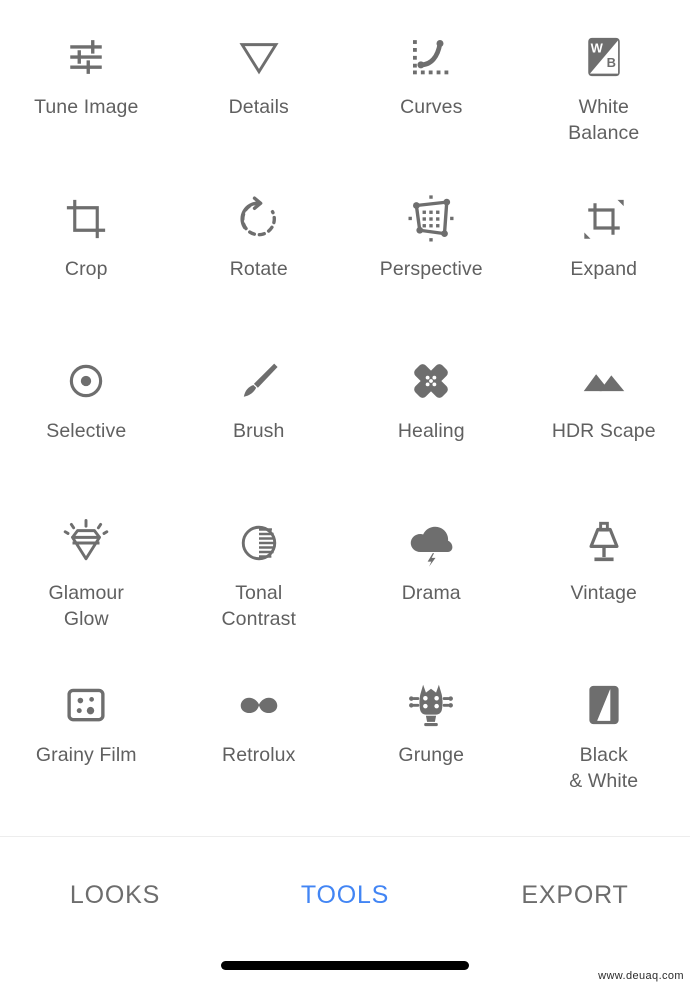 This screenshot has height=986, width=690. I want to click on white-balance-icon: WB, so click(604, 57).